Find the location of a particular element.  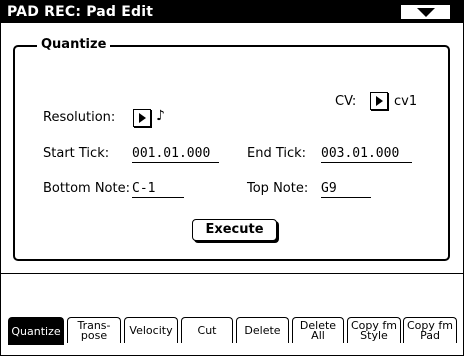

tab-label: Trans- pose is located at coordinates (94, 330).